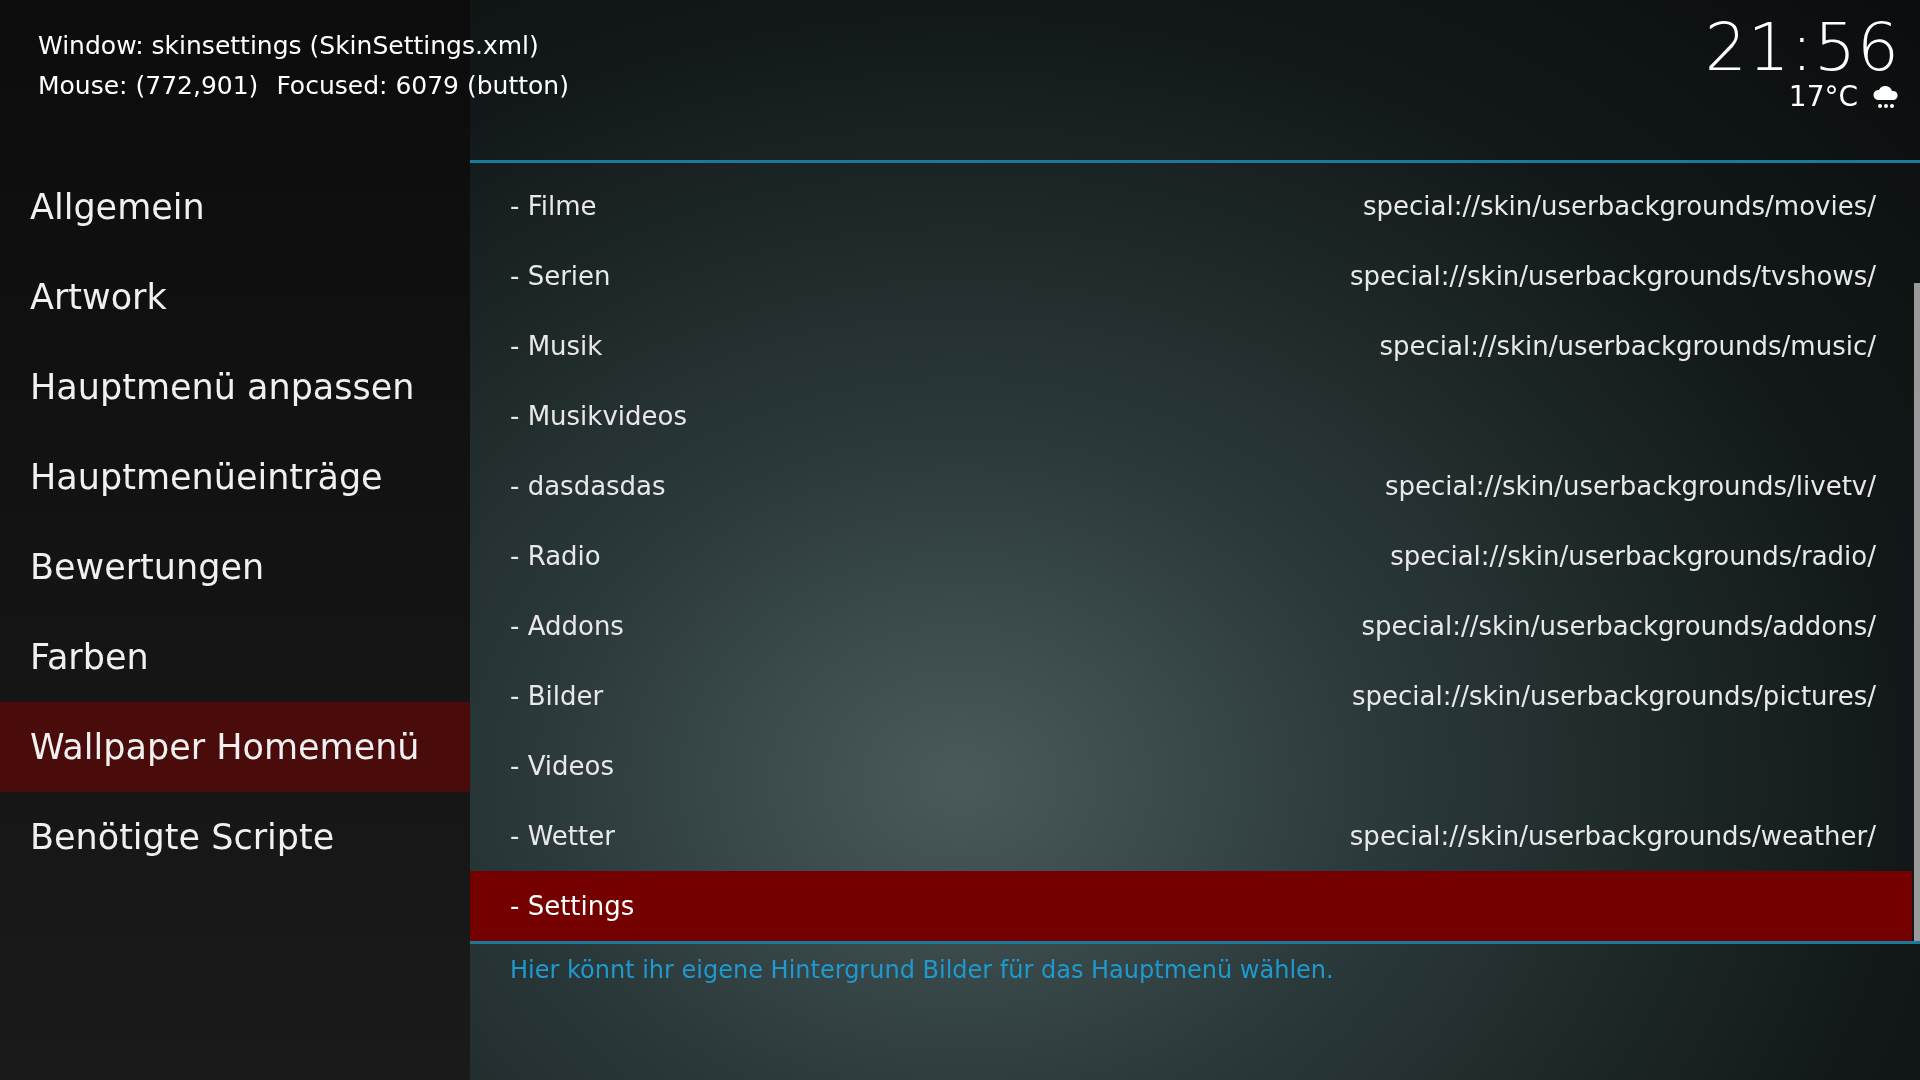 The height and width of the screenshot is (1080, 1920). I want to click on setting-value: special://skin/userbackgrounds/pictures/, so click(1614, 696).